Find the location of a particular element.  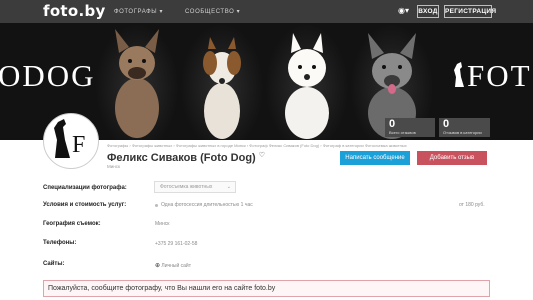

photographer-name-text: Феликс Сиваков (Foto Dog) is located at coordinates (181, 158).